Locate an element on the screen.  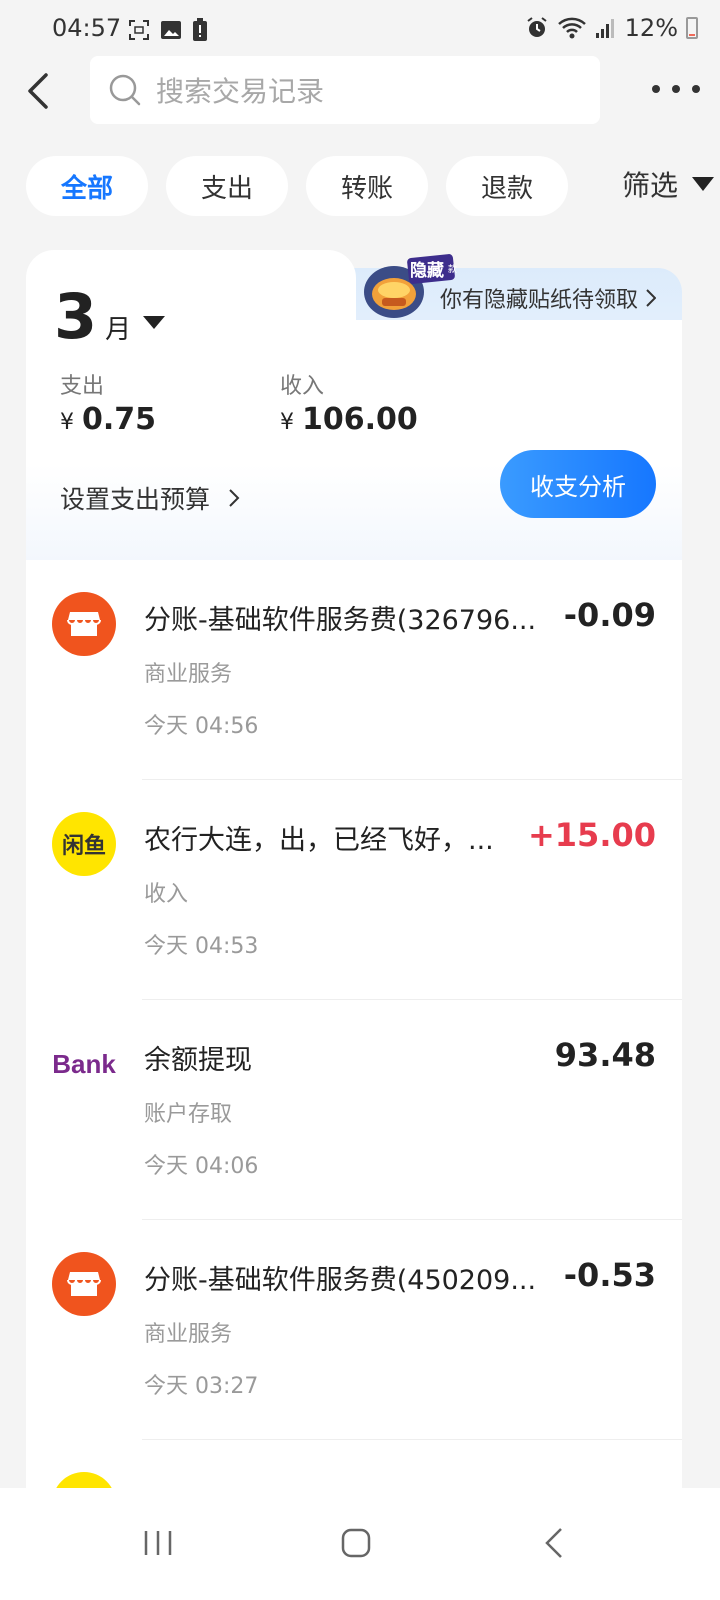
bank-logo-icon: Bank is located at coordinates (84, 1064).